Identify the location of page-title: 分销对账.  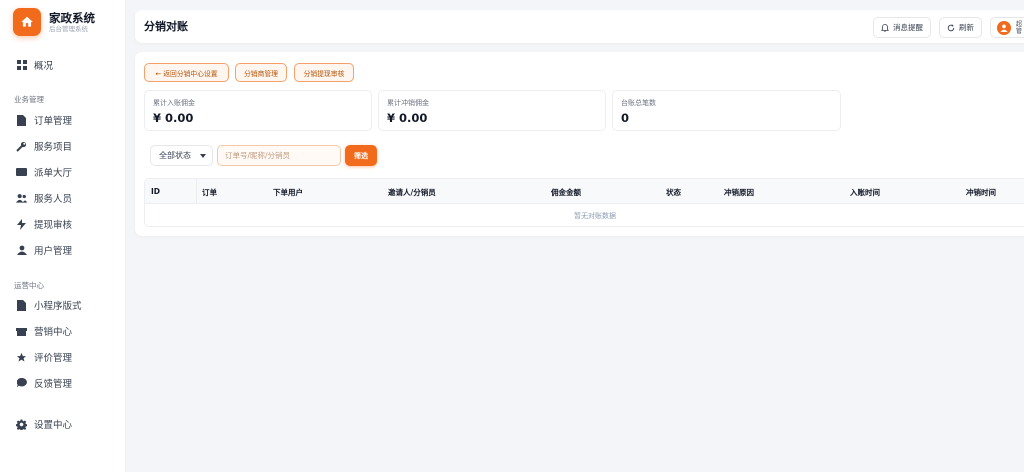
(166, 26).